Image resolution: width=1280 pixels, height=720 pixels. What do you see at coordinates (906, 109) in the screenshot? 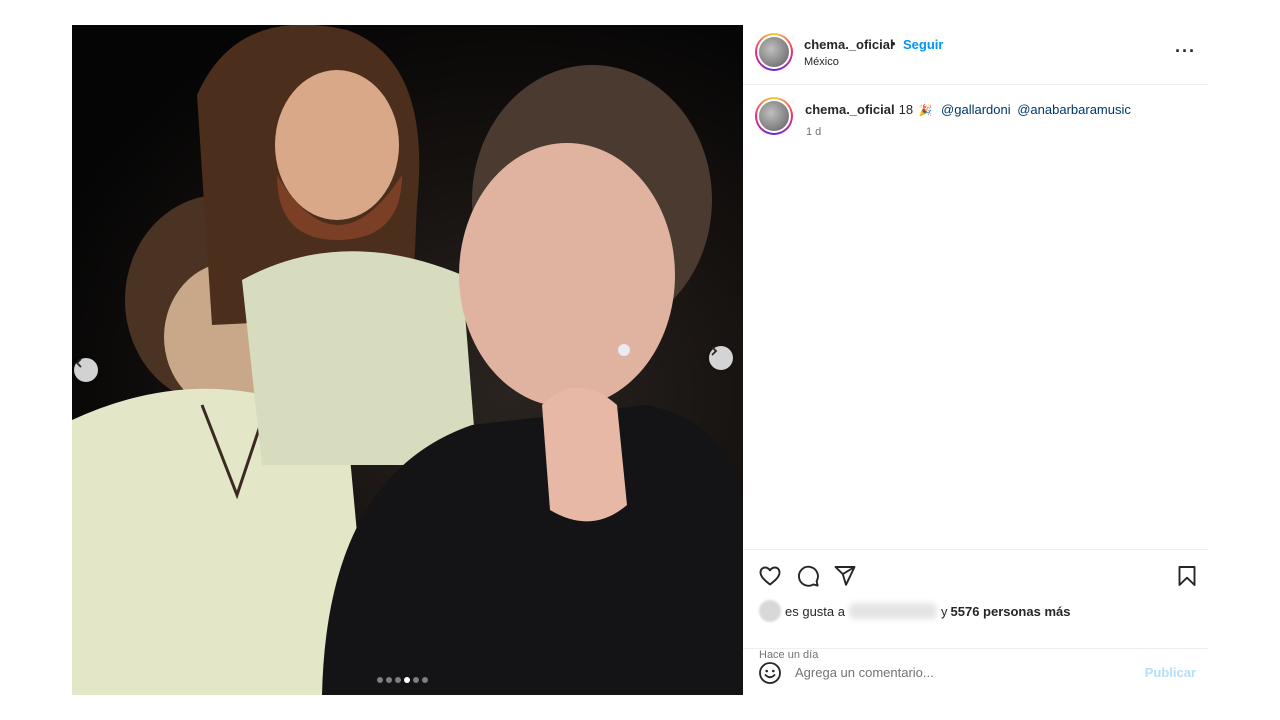
I see `caption-body: 18` at bounding box center [906, 109].